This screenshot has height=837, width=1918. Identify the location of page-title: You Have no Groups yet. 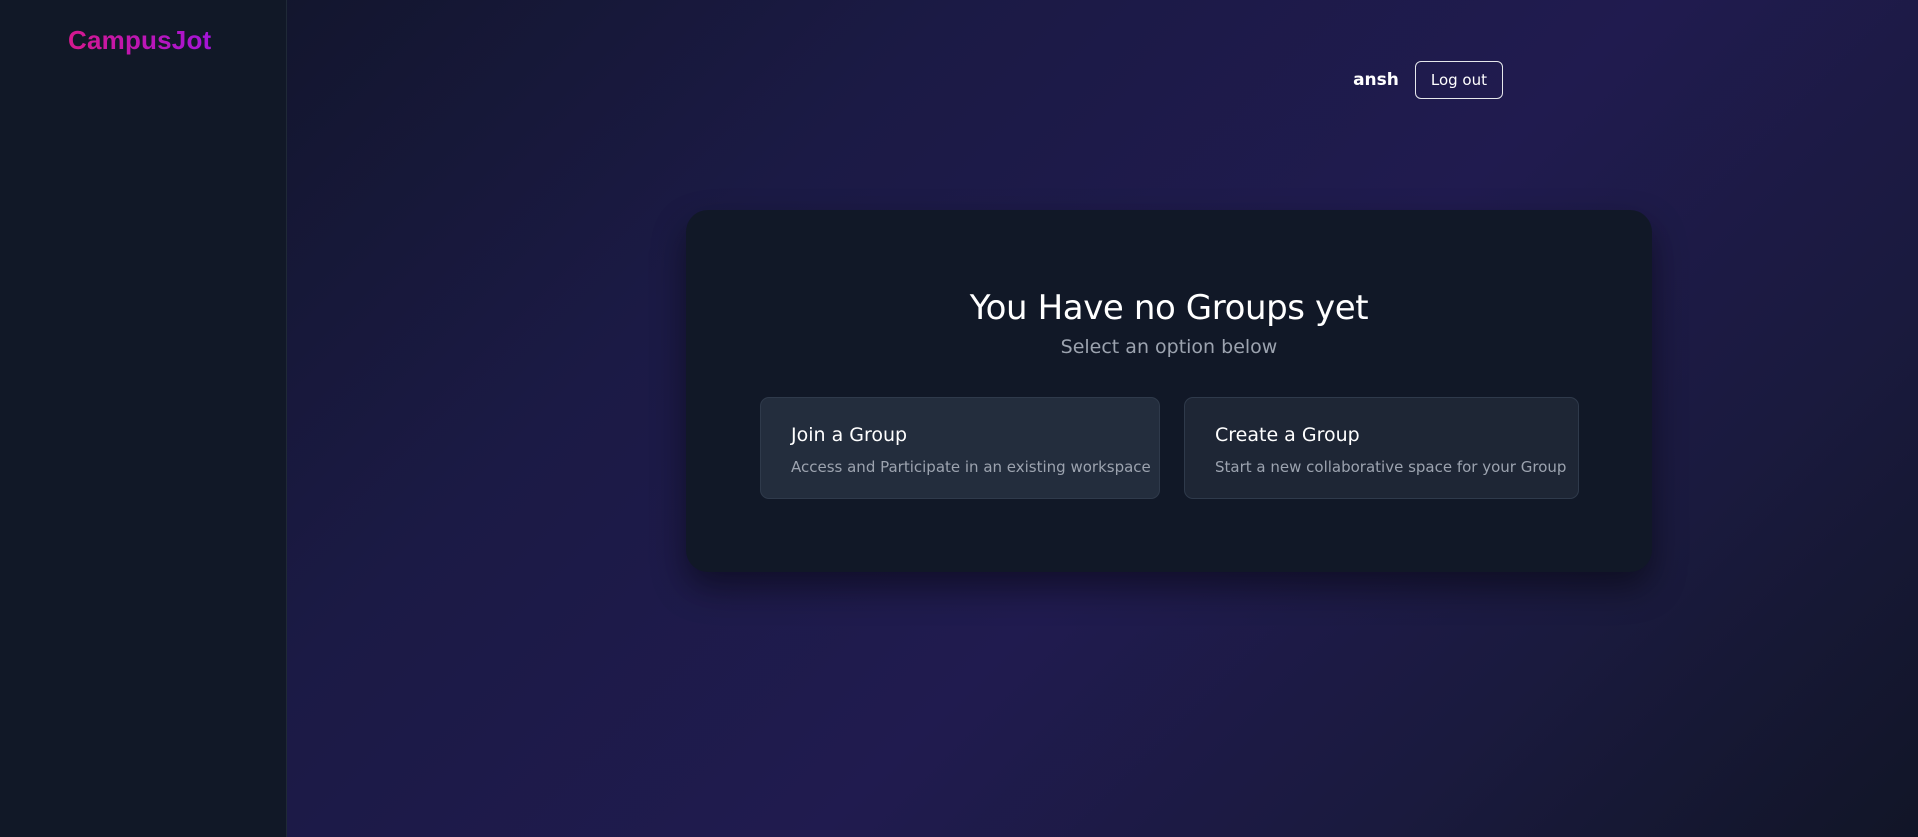
(1169, 308).